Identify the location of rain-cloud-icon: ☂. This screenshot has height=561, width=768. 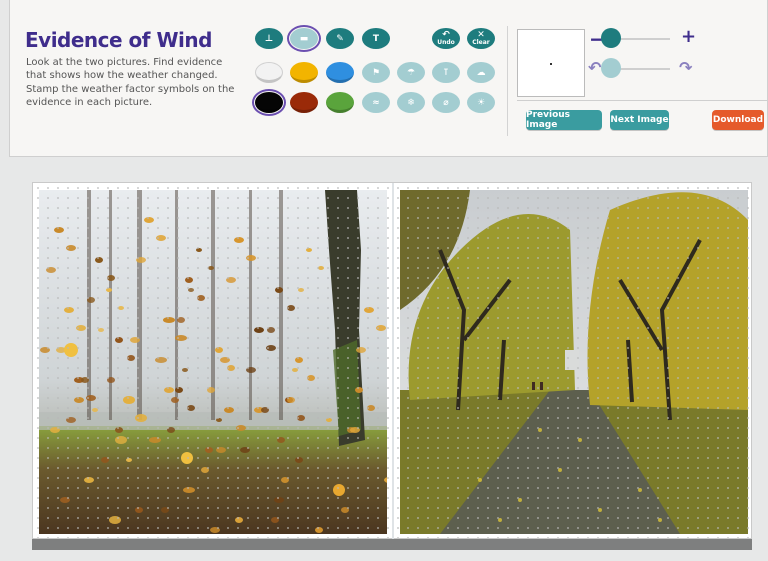
(411, 72).